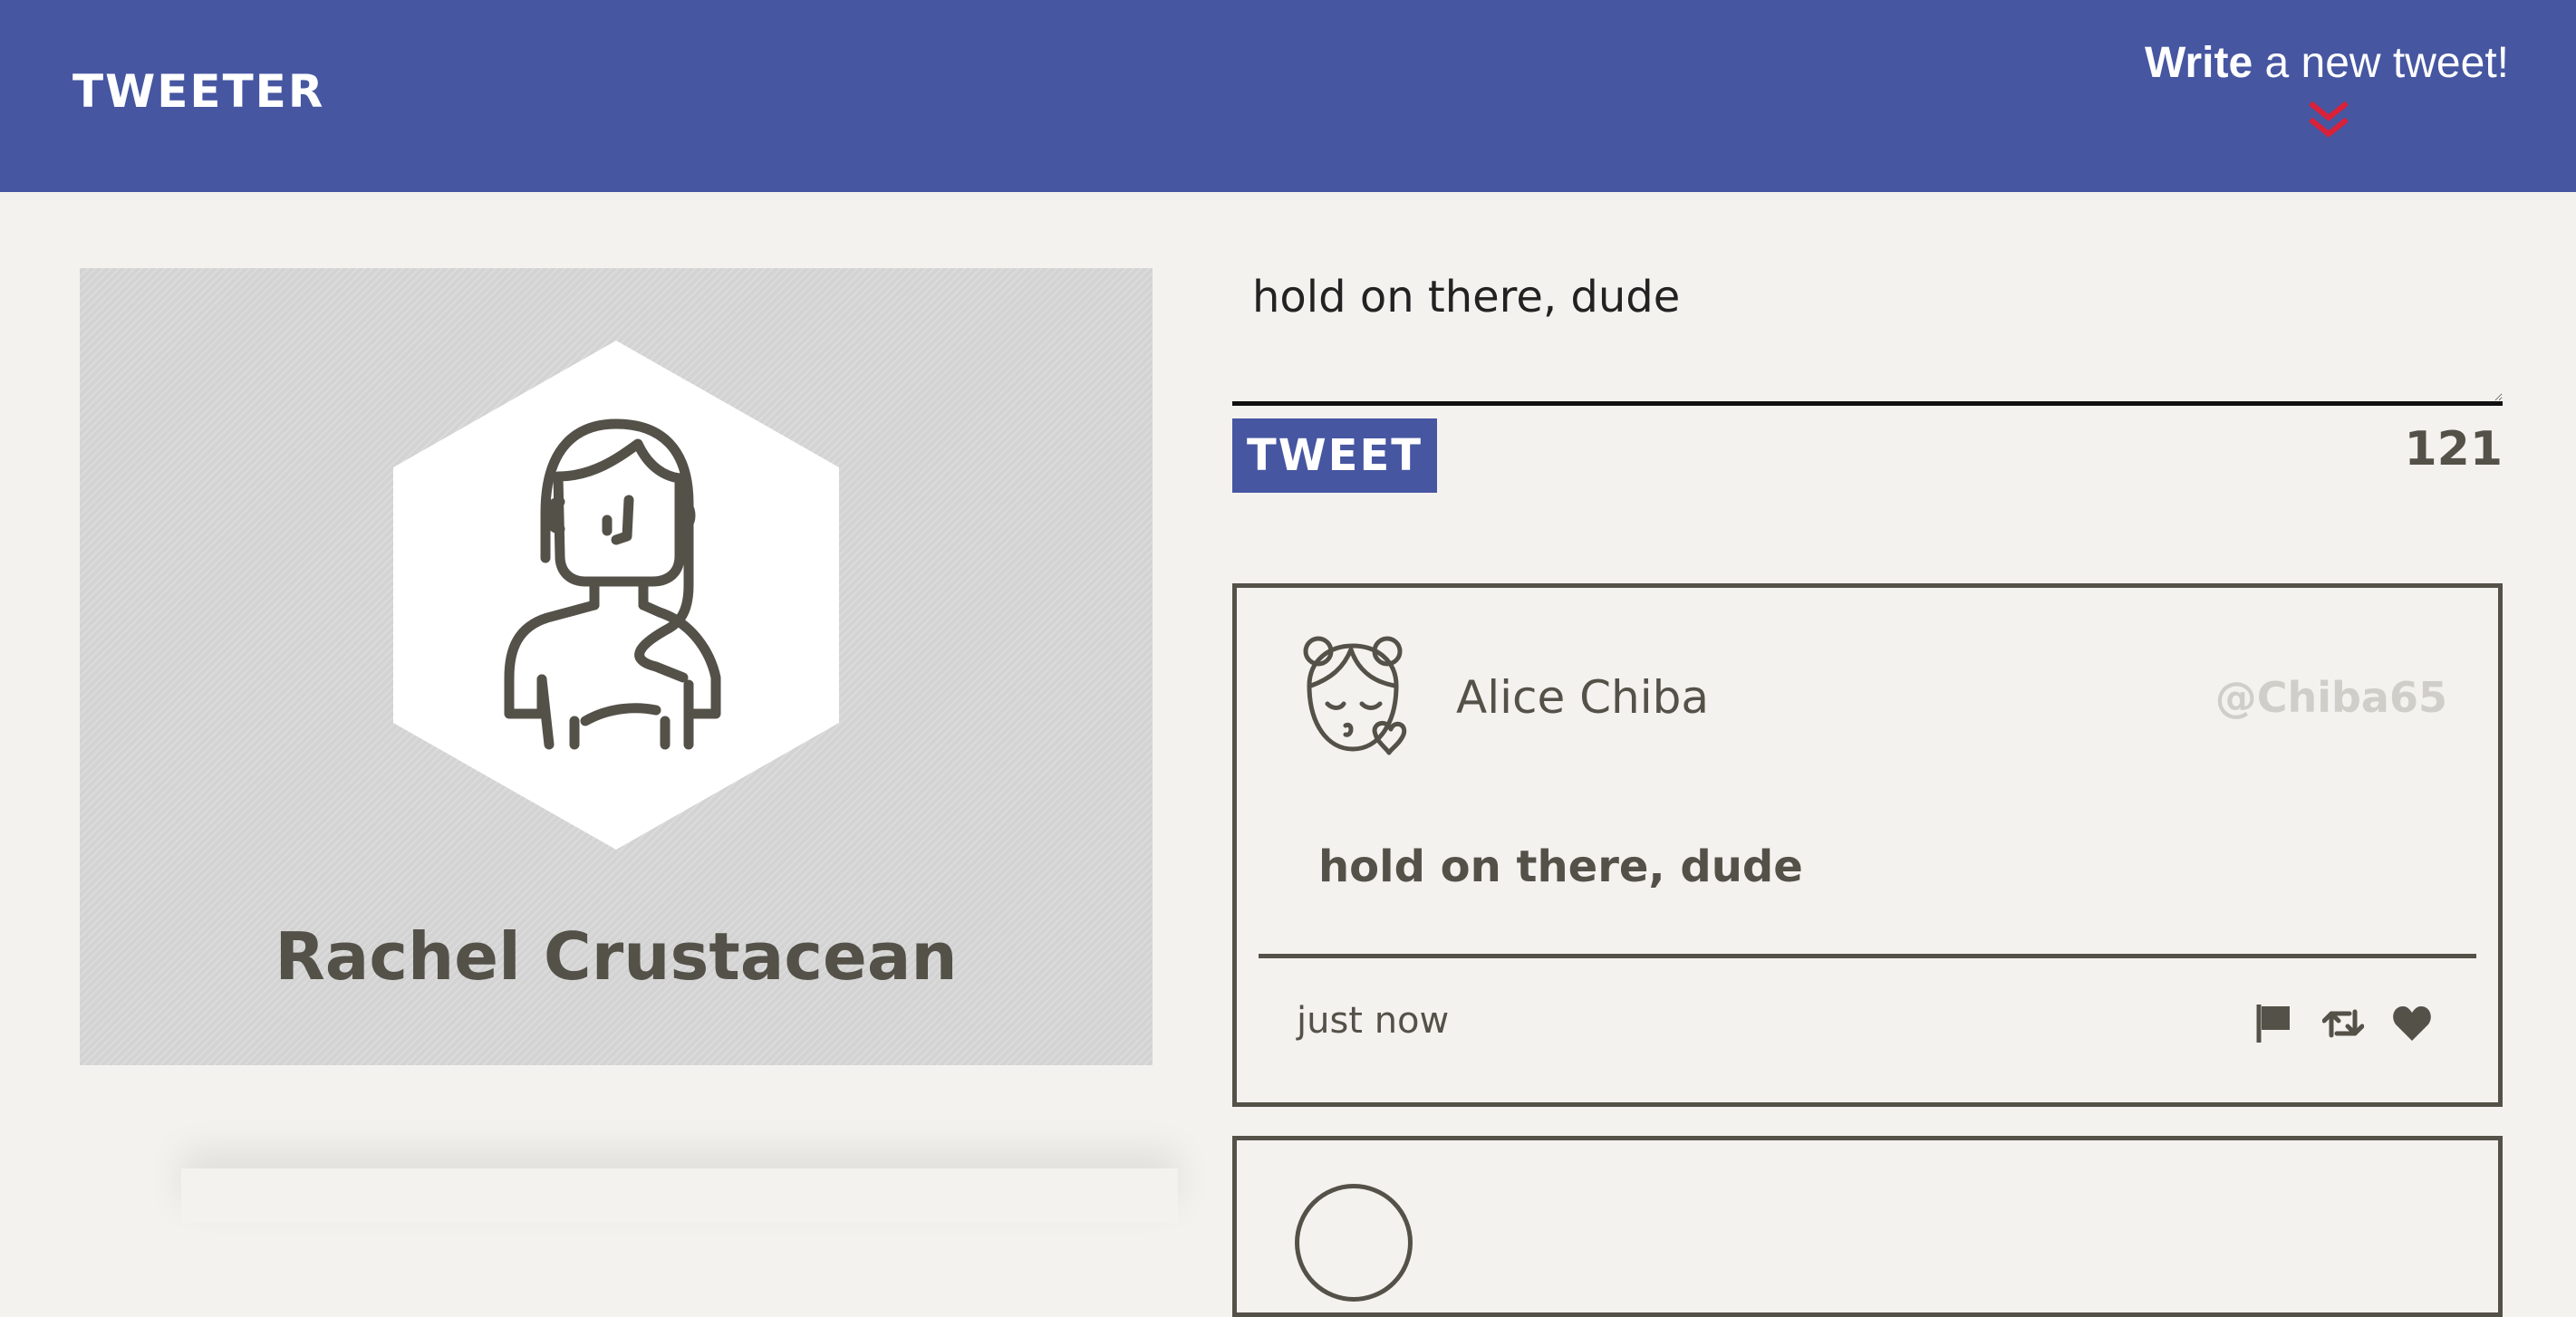  Describe the element at coordinates (1288, 96) in the screenshot. I see `top-nav: TWEETER Write a new tweet!` at that location.